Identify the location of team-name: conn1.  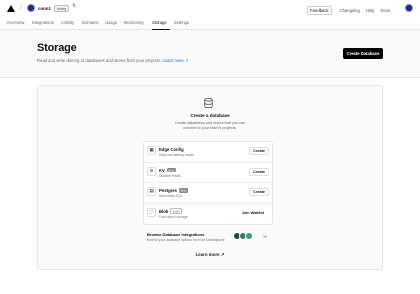
(44, 8).